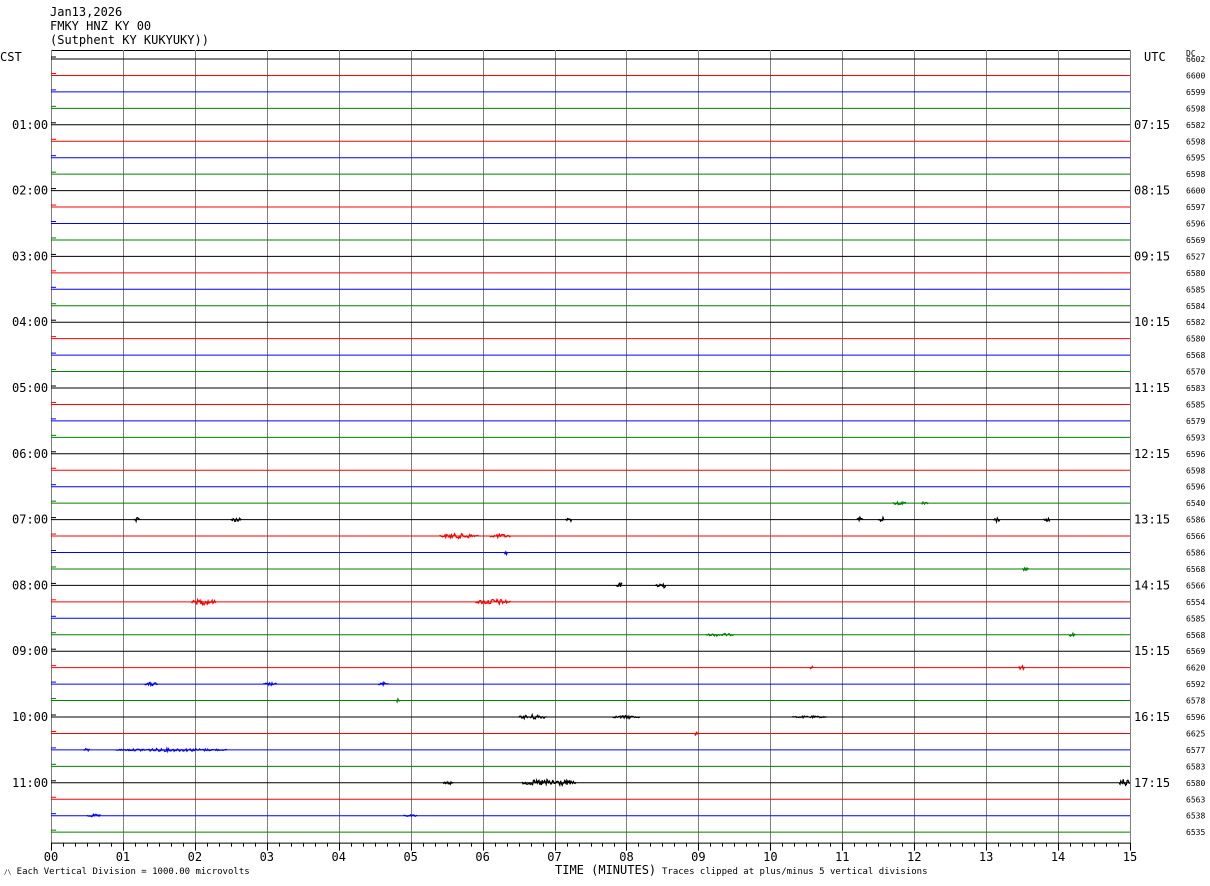 The image size is (1210, 886). Describe the element at coordinates (1195, 668) in the screenshot. I see `dc-offset-label: 6620` at that location.